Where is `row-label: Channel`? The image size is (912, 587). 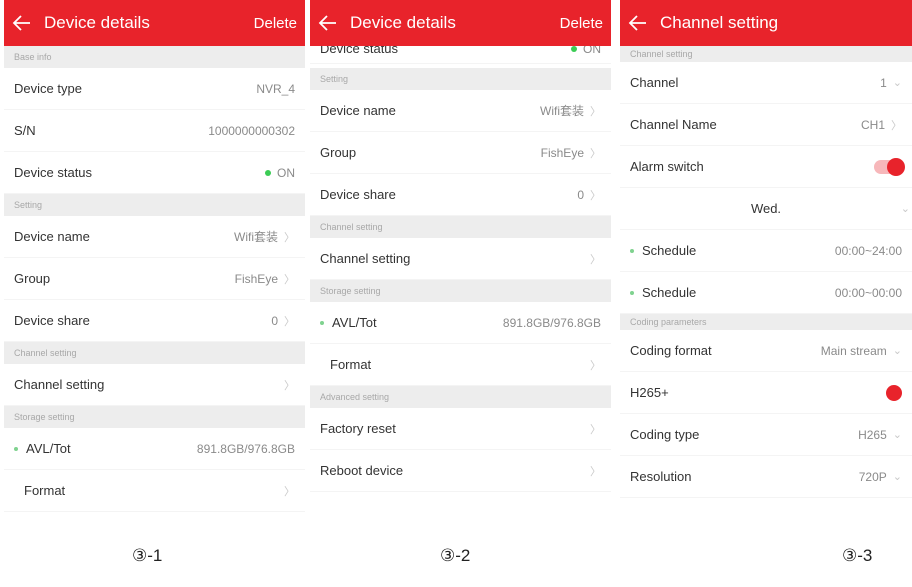
row-label: Channel is located at coordinates (654, 82).